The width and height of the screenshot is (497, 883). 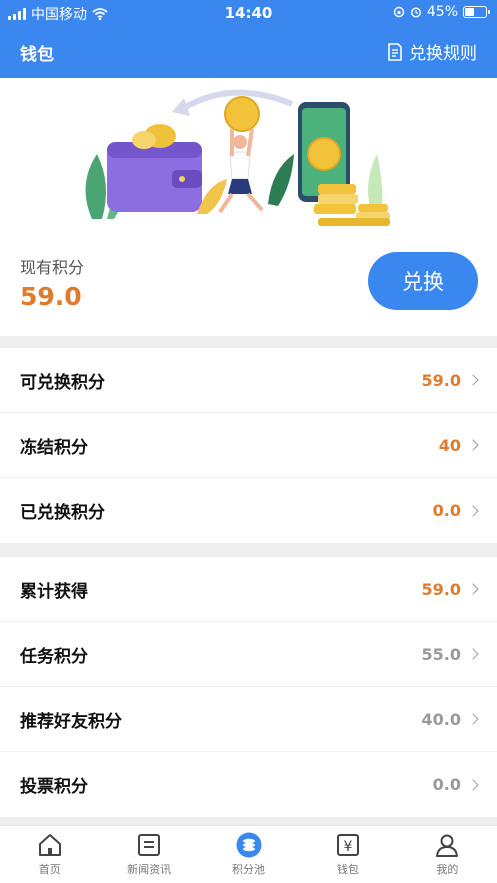 What do you see at coordinates (415, 12) in the screenshot?
I see `alarm-icon` at bounding box center [415, 12].